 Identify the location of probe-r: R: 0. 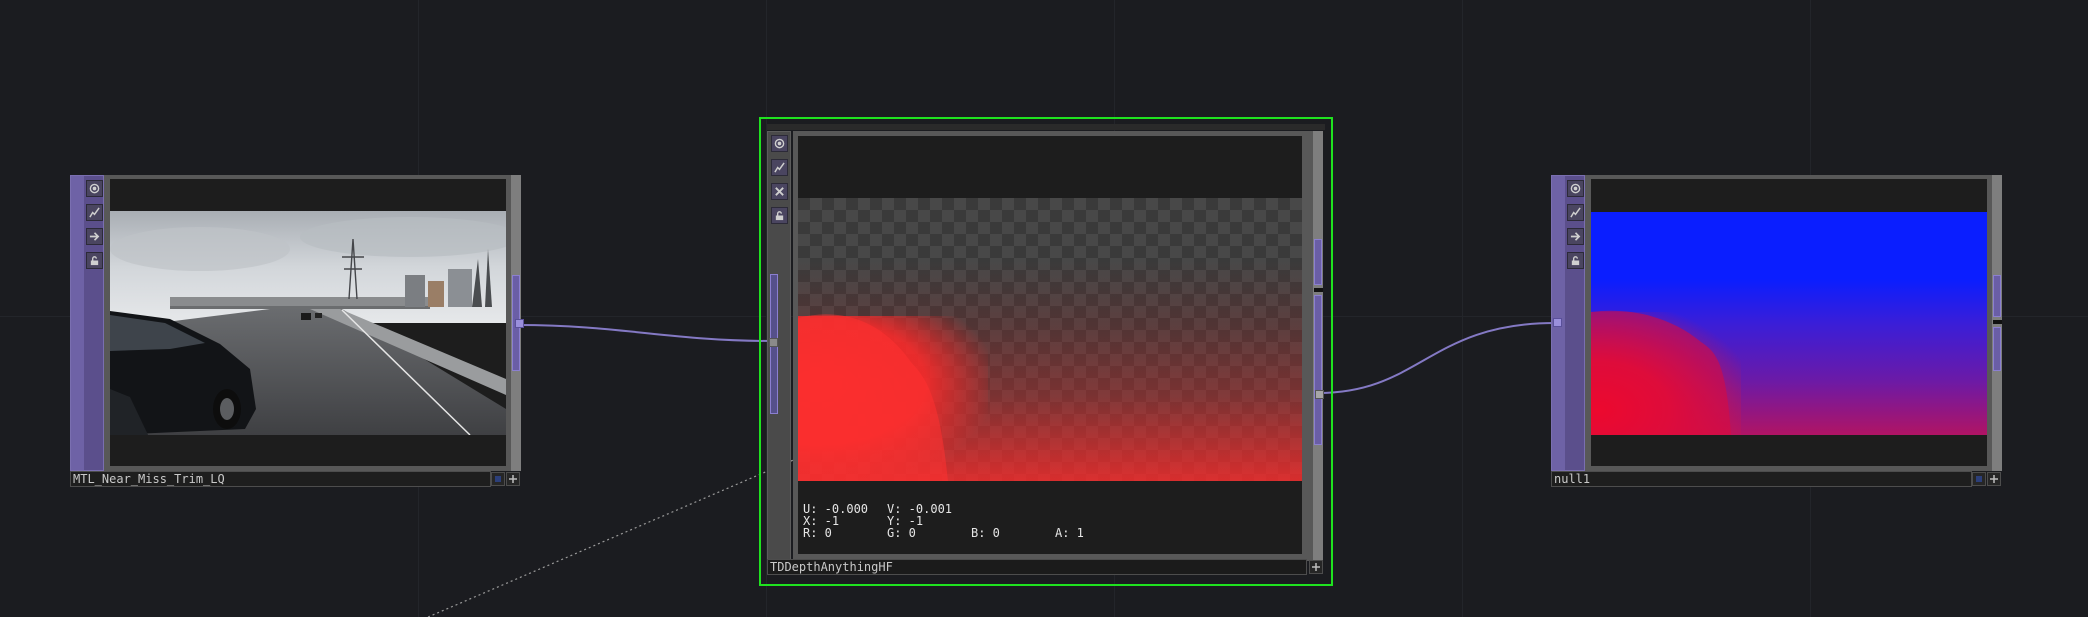
(817, 533).